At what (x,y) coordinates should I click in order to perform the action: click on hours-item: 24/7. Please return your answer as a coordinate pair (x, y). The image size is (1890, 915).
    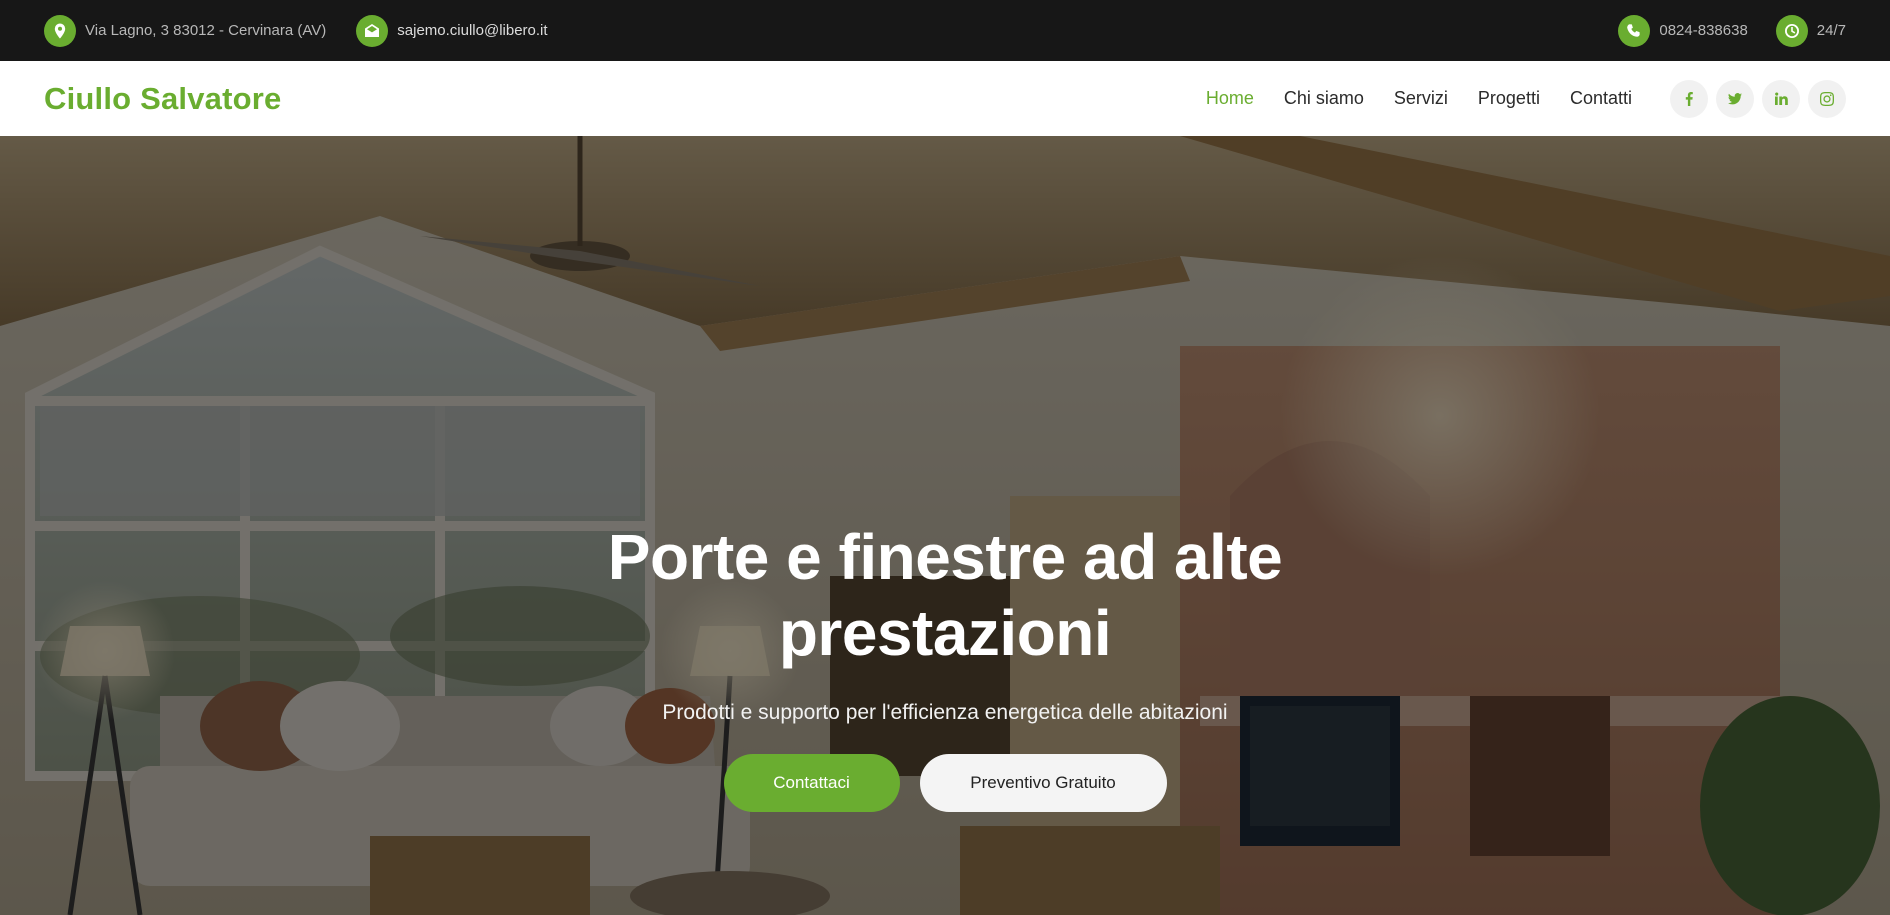
    Looking at the image, I should click on (1810, 30).